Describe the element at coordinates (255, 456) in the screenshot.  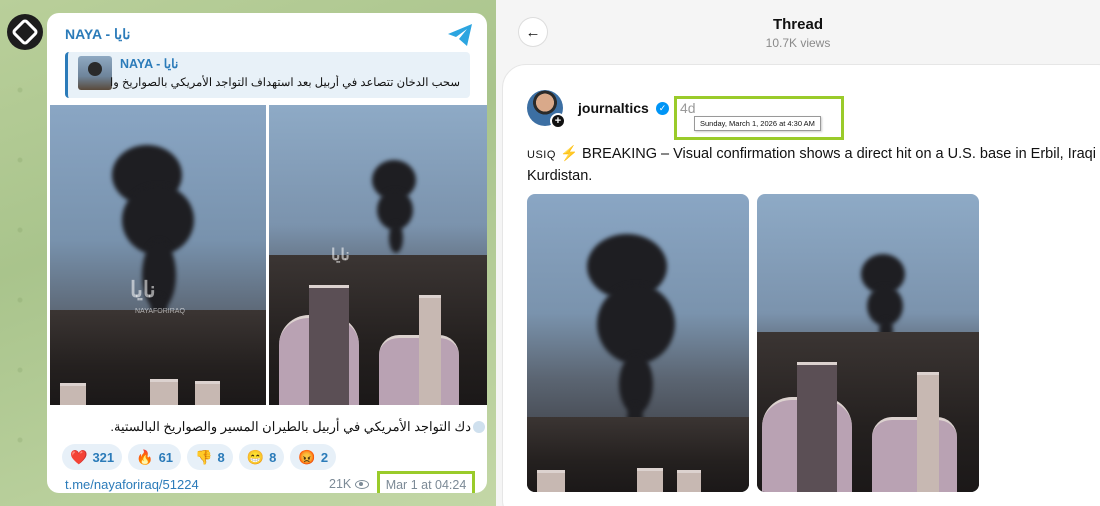
I see `grin-icon: 😁` at that location.